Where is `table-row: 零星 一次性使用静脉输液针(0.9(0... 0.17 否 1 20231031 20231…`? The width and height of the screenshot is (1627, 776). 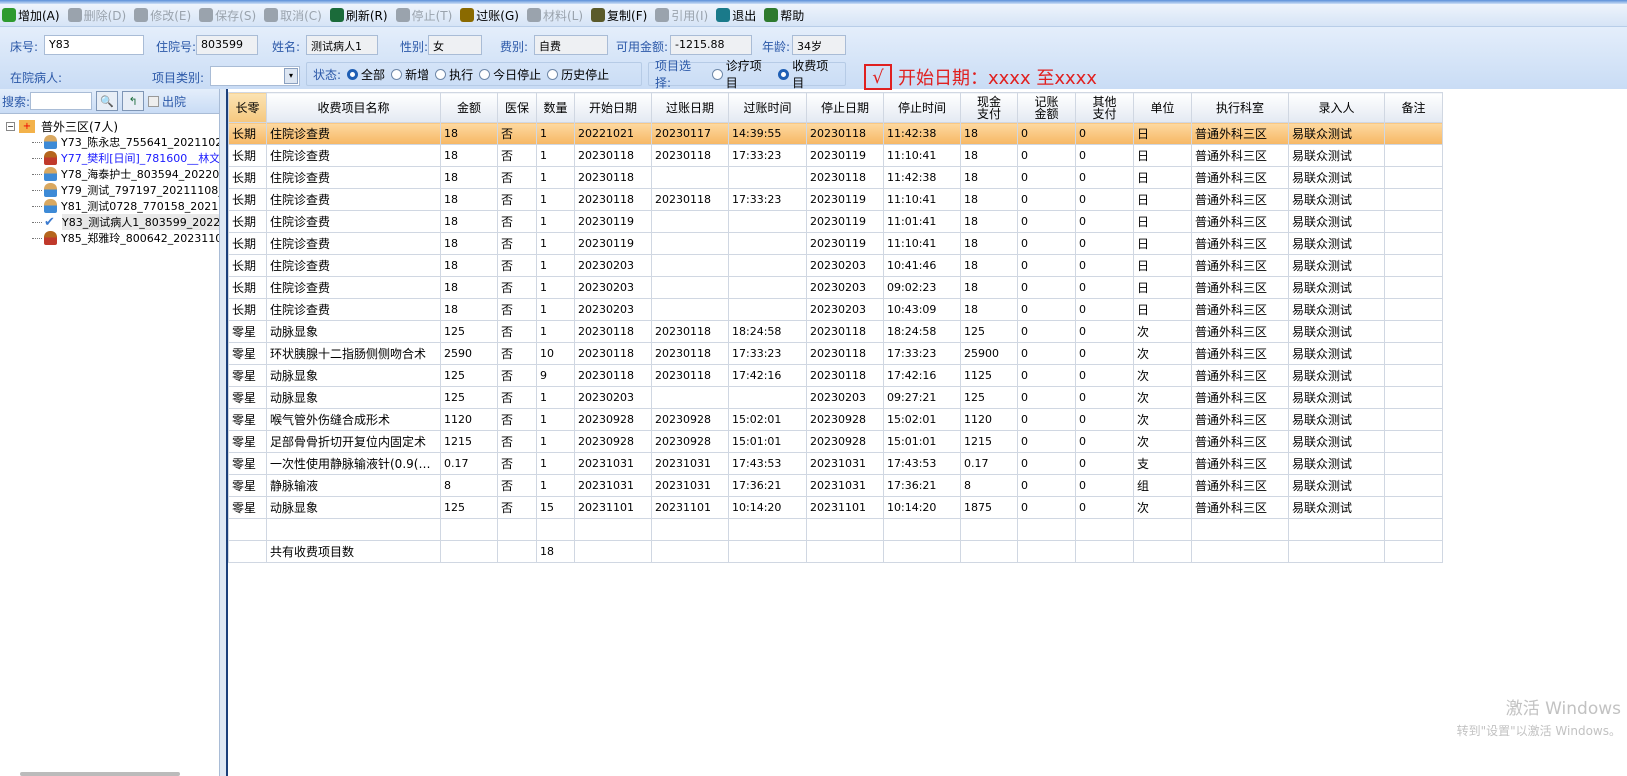 table-row: 零星 一次性使用静脉输液针(0.9(0... 0.17 否 1 20231031 20231… is located at coordinates (835, 463).